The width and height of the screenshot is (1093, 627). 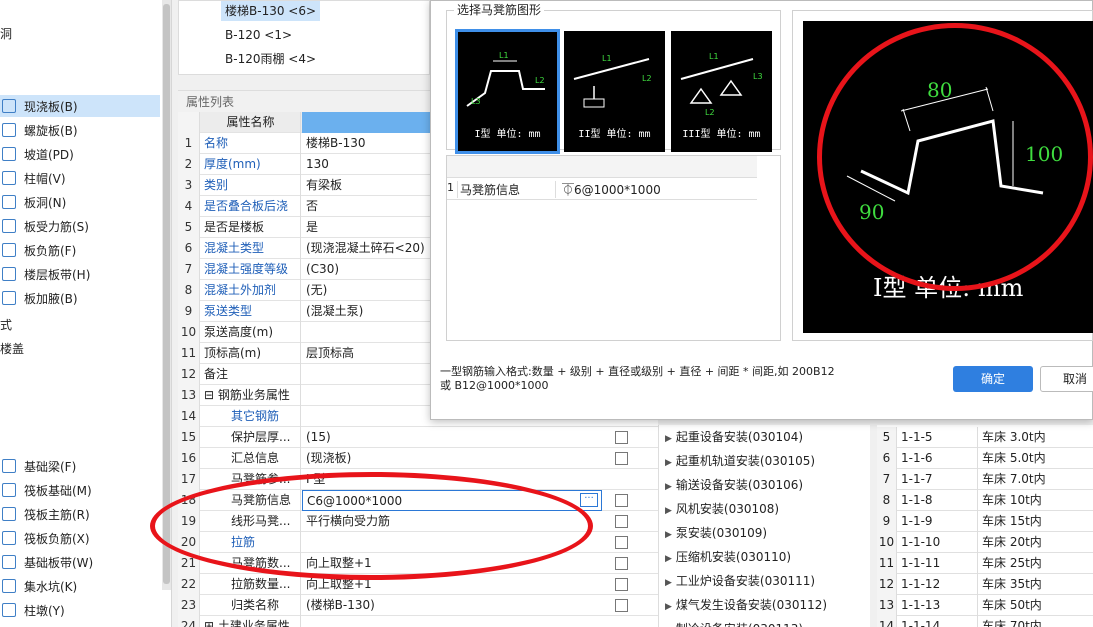 I want to click on row-number: 1, so click(x=189, y=143).